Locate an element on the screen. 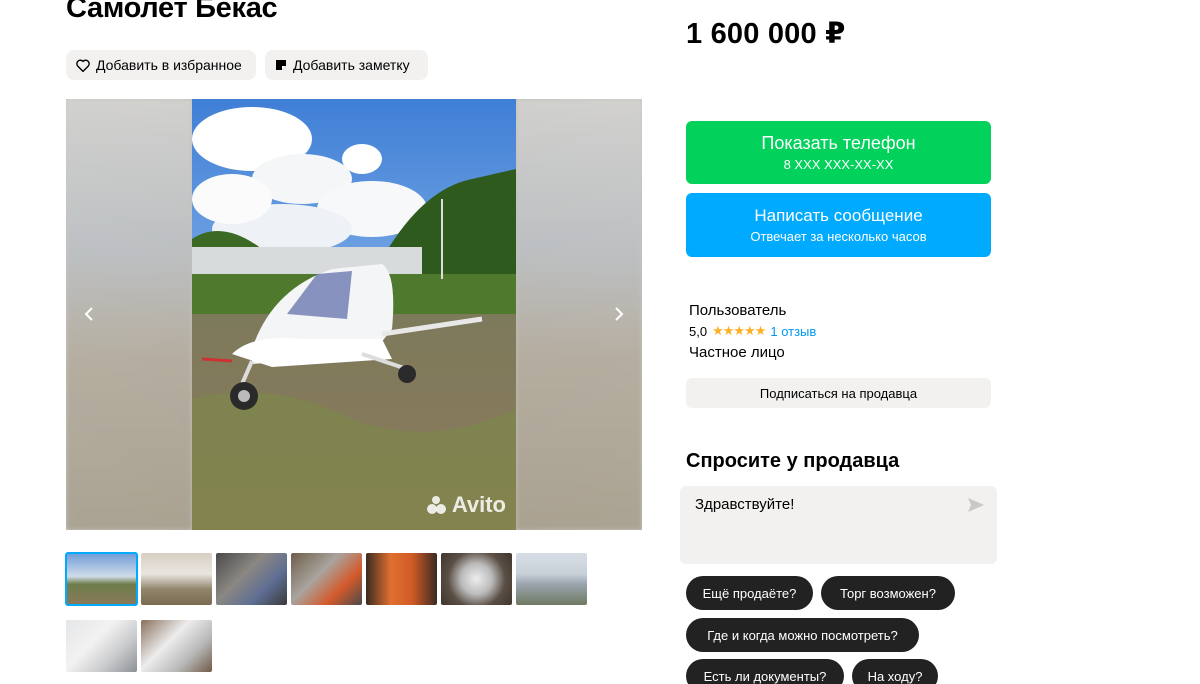  seller-type: Частное лицо is located at coordinates (737, 352).